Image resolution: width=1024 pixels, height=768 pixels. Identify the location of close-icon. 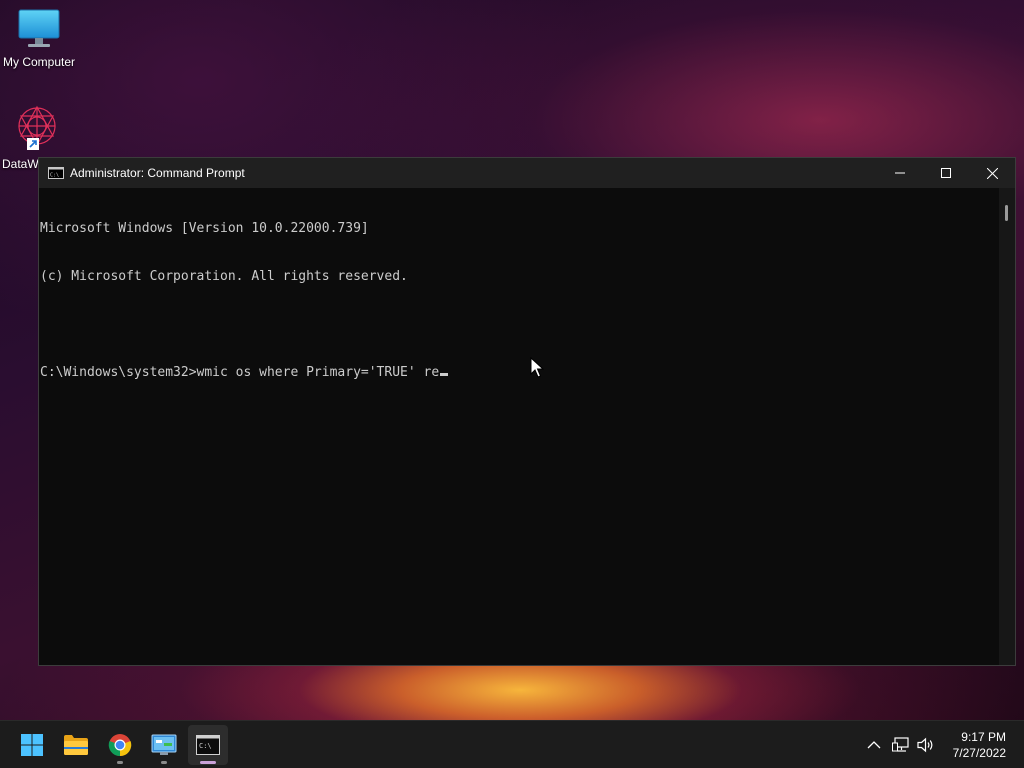
(992, 173).